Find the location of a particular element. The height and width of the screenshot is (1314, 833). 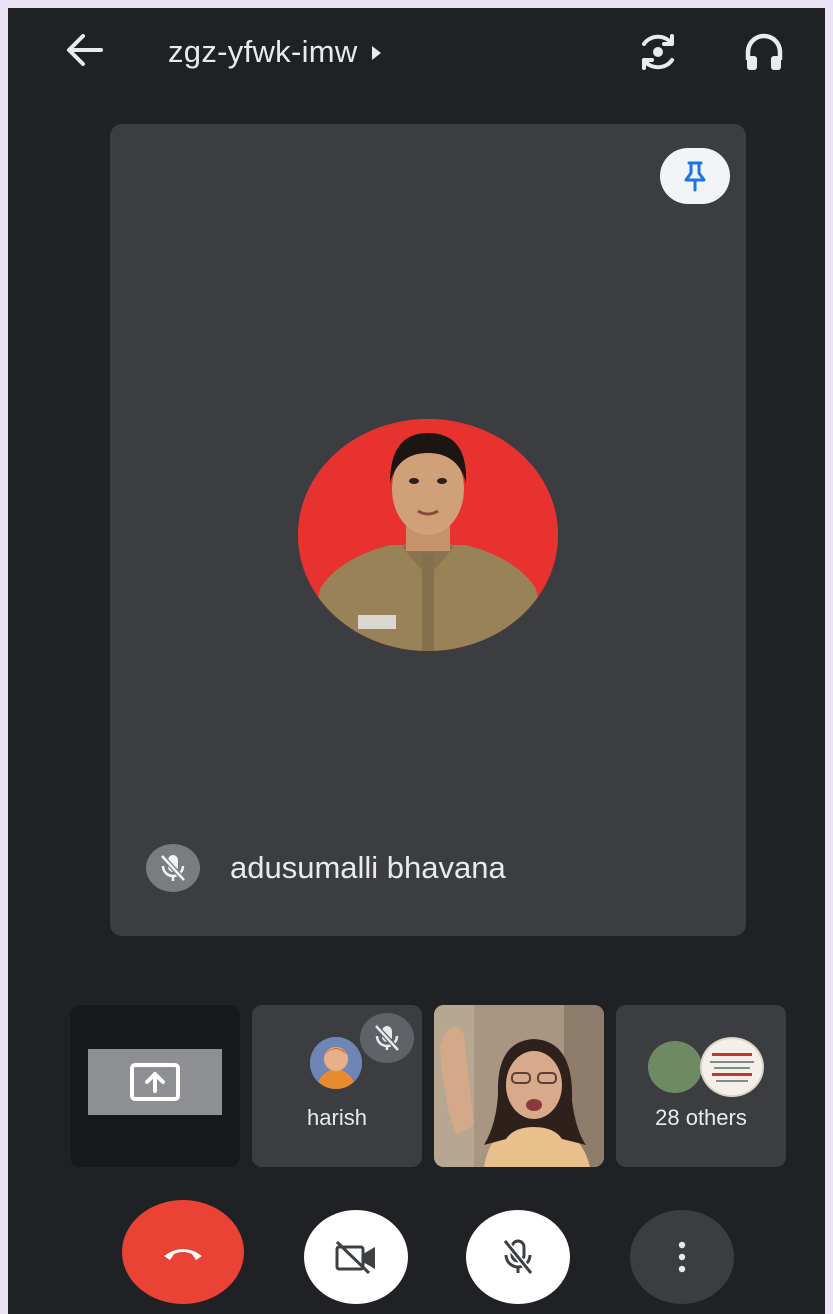

meeting-code: zgz-yfwk-imw is located at coordinates (263, 51).